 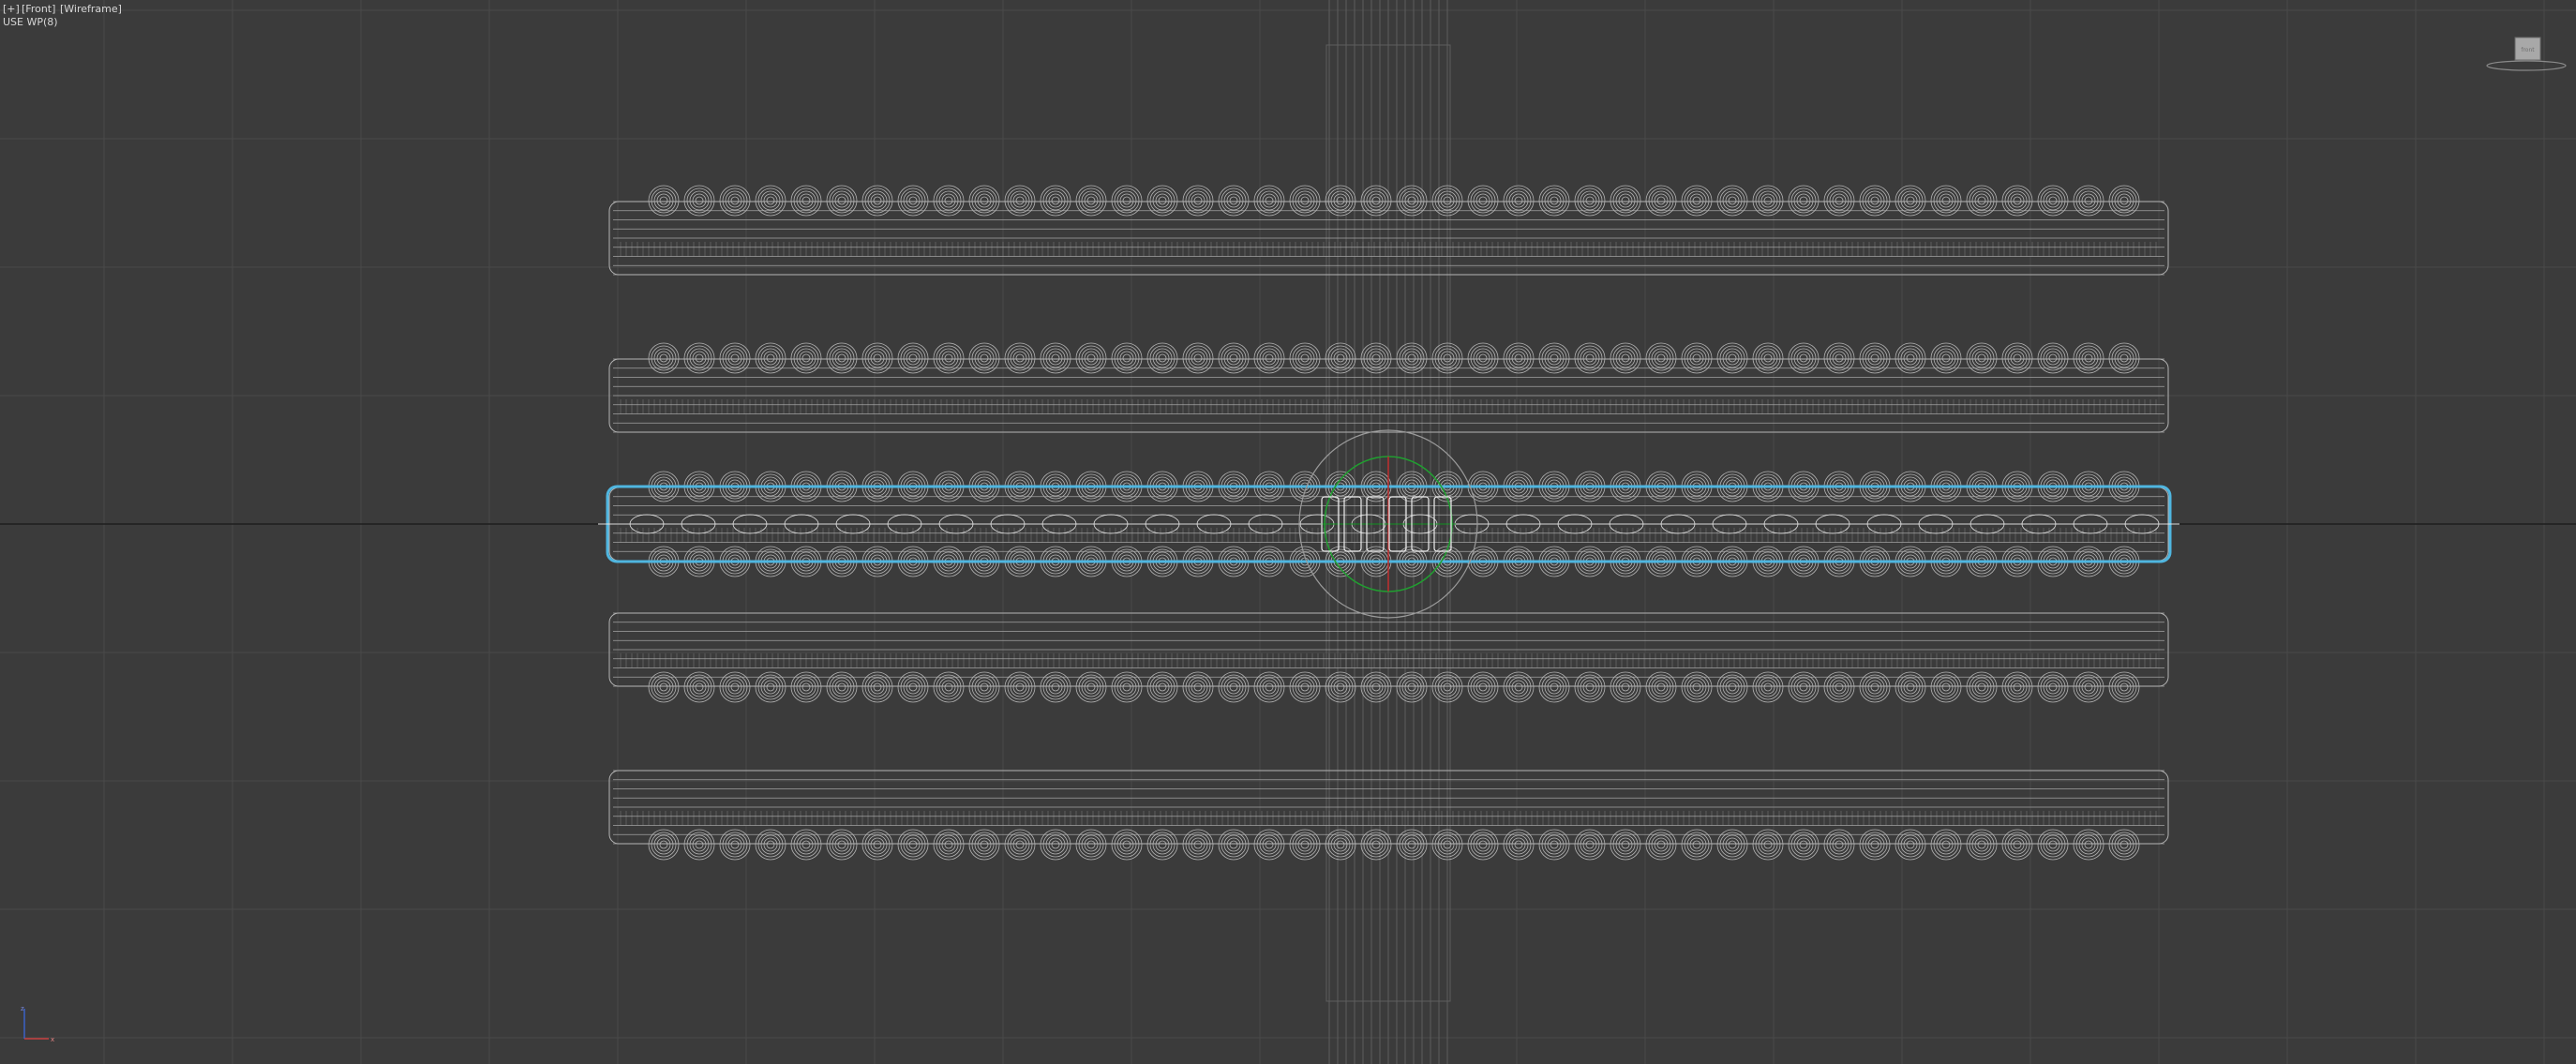 I want to click on viewport-shading-menu: [Wireframe], so click(x=91, y=9).